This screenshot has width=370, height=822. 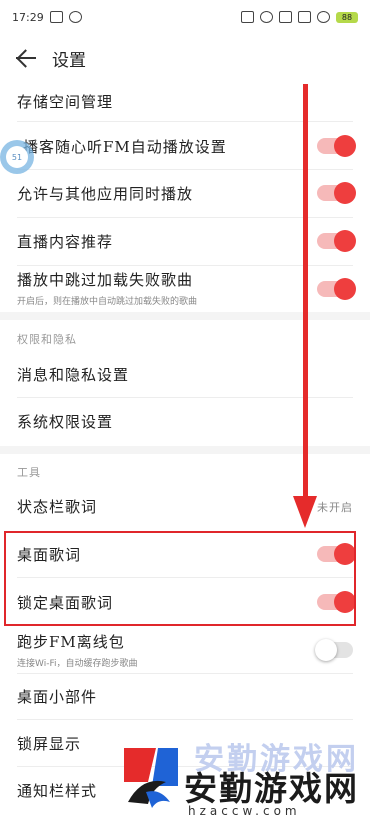 I want to click on settings-item-live-recommend: 直播内容推荐, so click(x=185, y=241).